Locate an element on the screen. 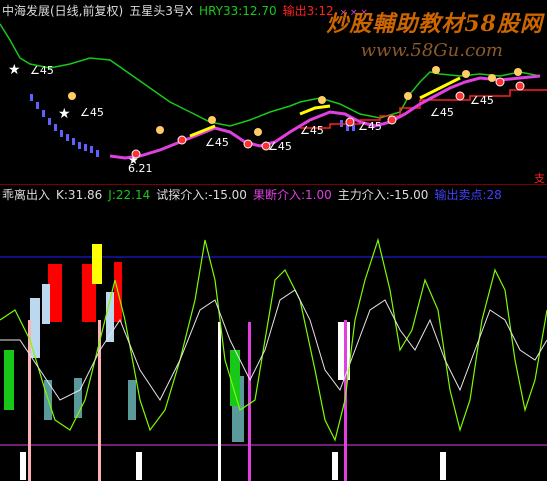  white-star-markers: ★ ★ ★ is located at coordinates (73, 114).